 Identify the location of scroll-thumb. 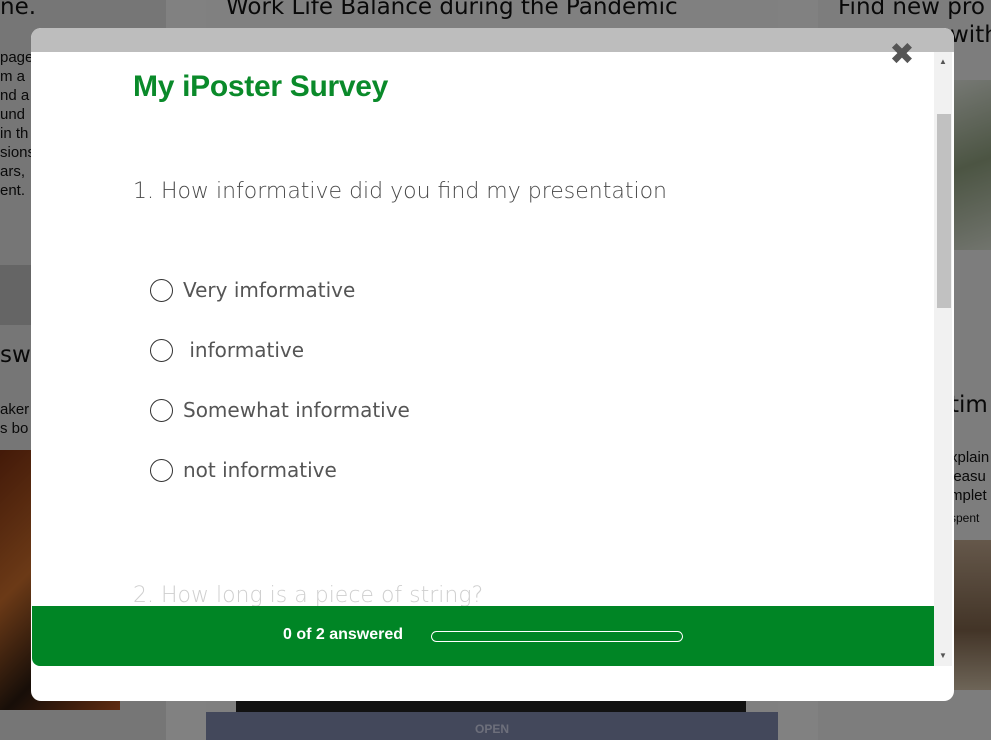
(944, 211).